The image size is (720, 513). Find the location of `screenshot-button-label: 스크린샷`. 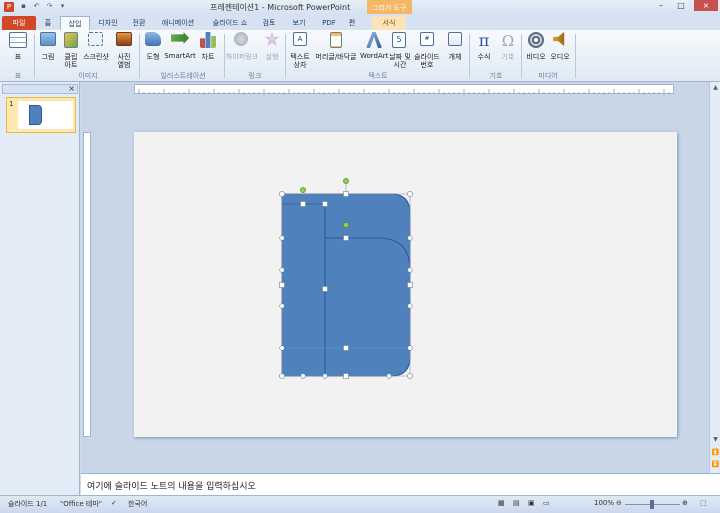

screenshot-button-label: 스크린샷 is located at coordinates (96, 57).